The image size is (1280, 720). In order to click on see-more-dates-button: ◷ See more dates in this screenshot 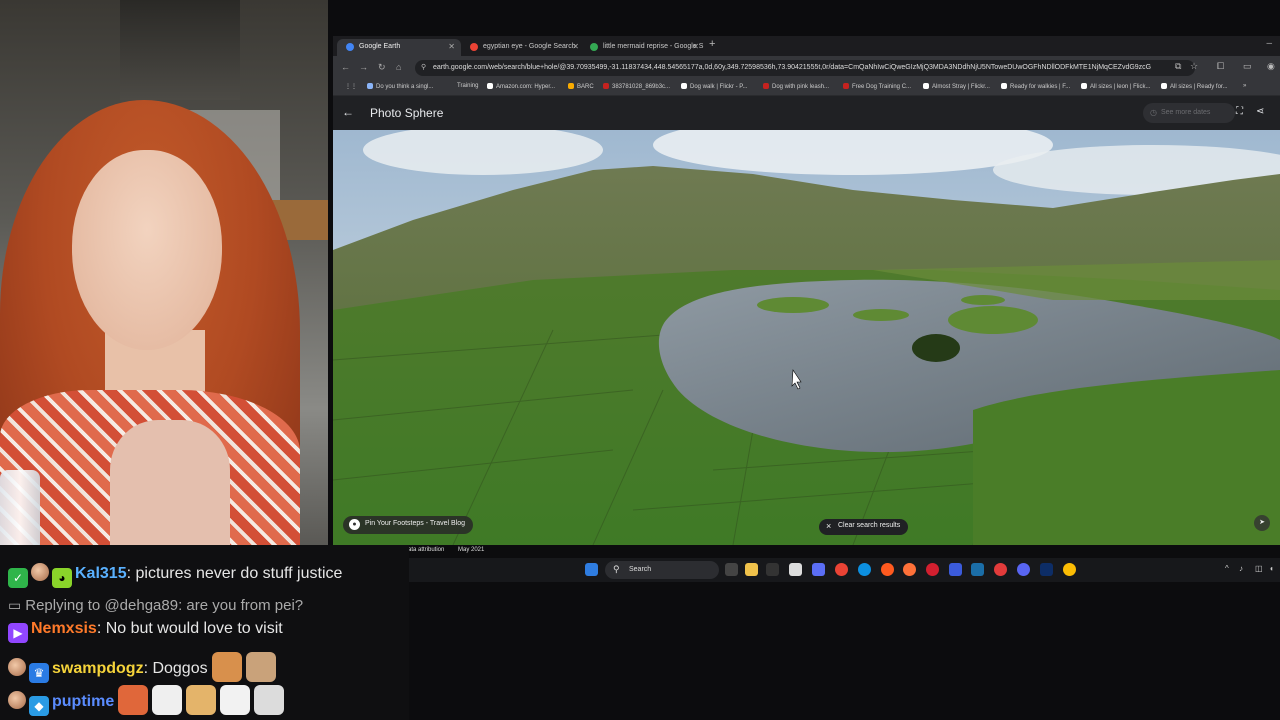, I will do `click(1189, 113)`.